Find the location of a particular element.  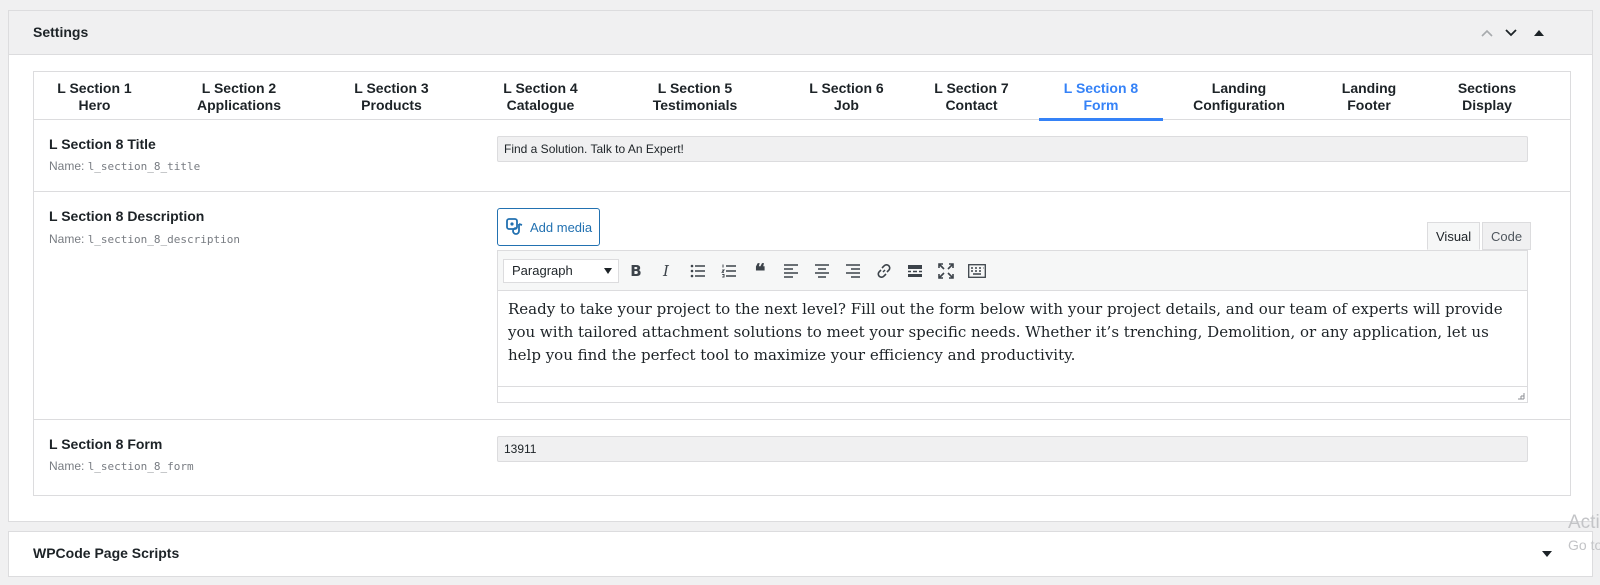

tab-landing-footer: Landing Footer is located at coordinates (1369, 96).